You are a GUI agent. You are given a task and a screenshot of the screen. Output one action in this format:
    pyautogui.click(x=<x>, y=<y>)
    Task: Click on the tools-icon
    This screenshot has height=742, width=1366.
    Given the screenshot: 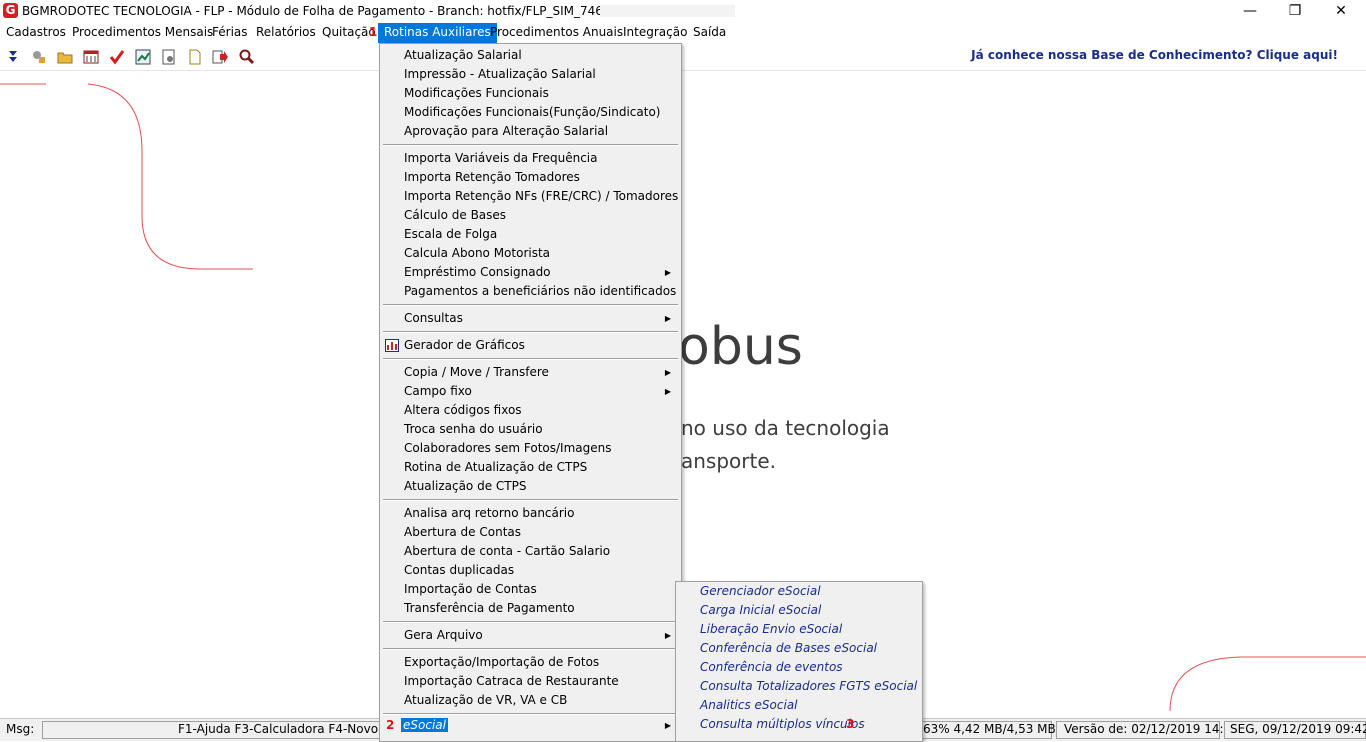 What is the action you would take?
    pyautogui.click(x=39, y=57)
    